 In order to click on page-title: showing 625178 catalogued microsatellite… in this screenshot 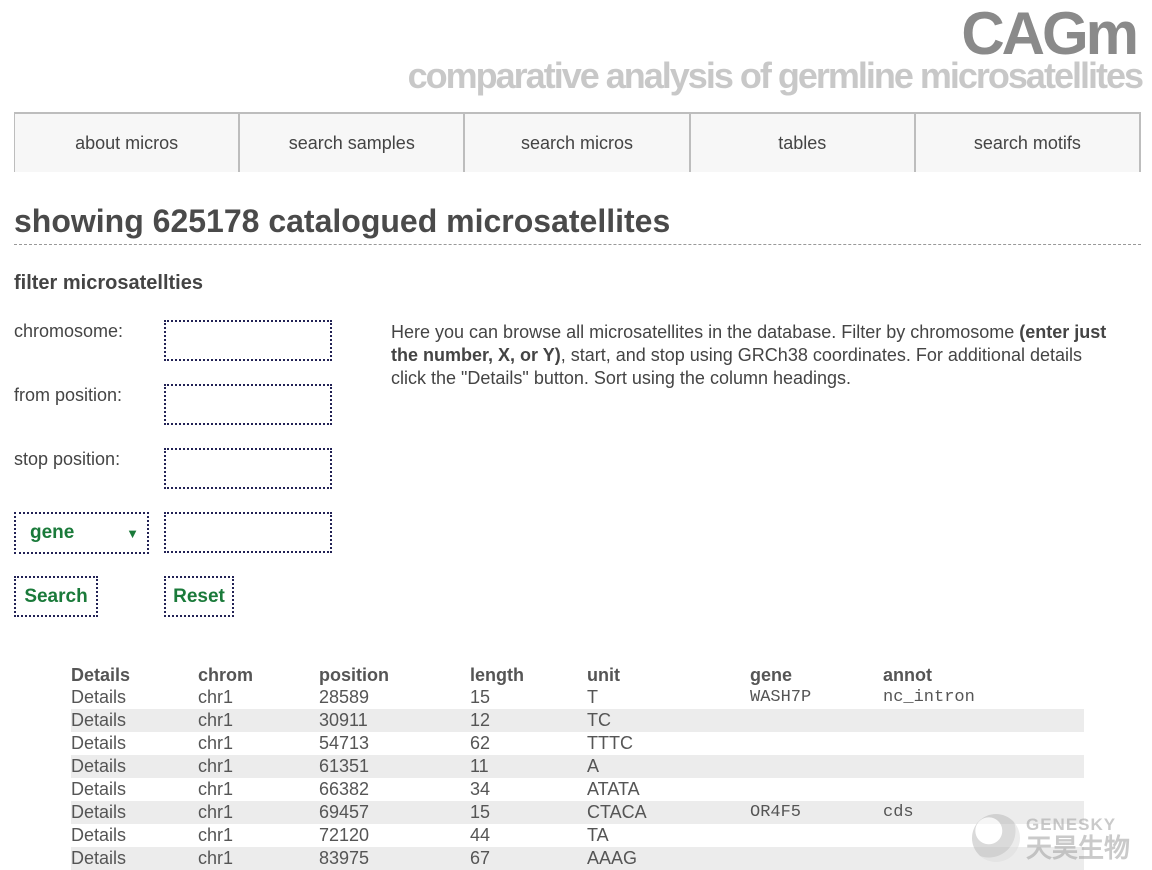, I will do `click(577, 224)`.